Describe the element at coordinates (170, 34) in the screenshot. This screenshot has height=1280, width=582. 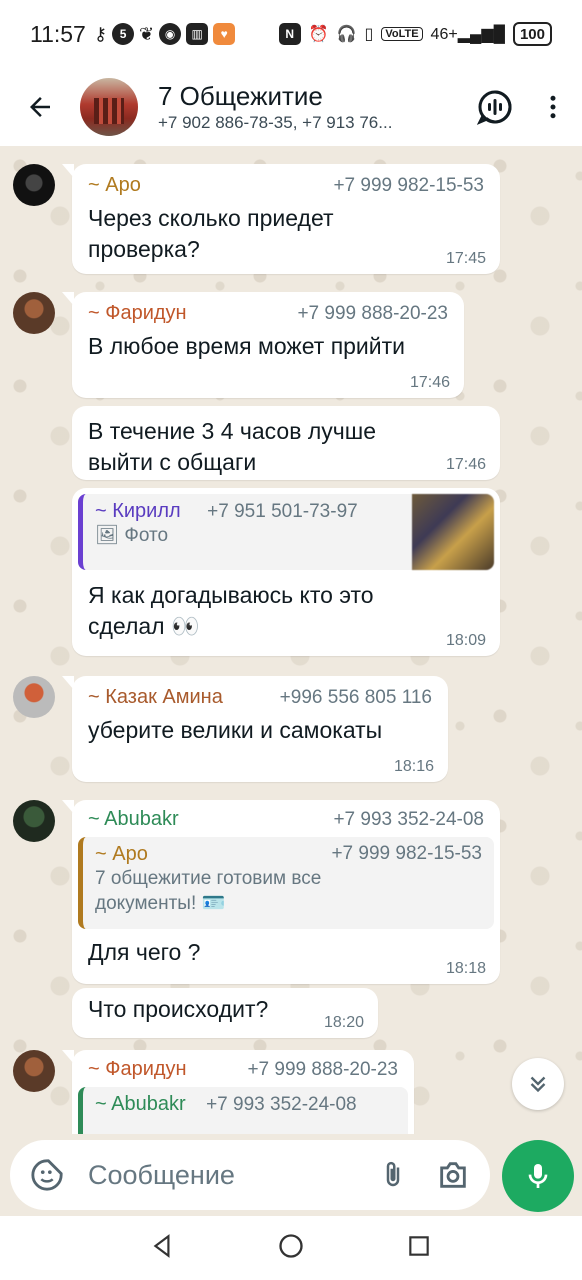
I see `game-icon: ◉` at that location.